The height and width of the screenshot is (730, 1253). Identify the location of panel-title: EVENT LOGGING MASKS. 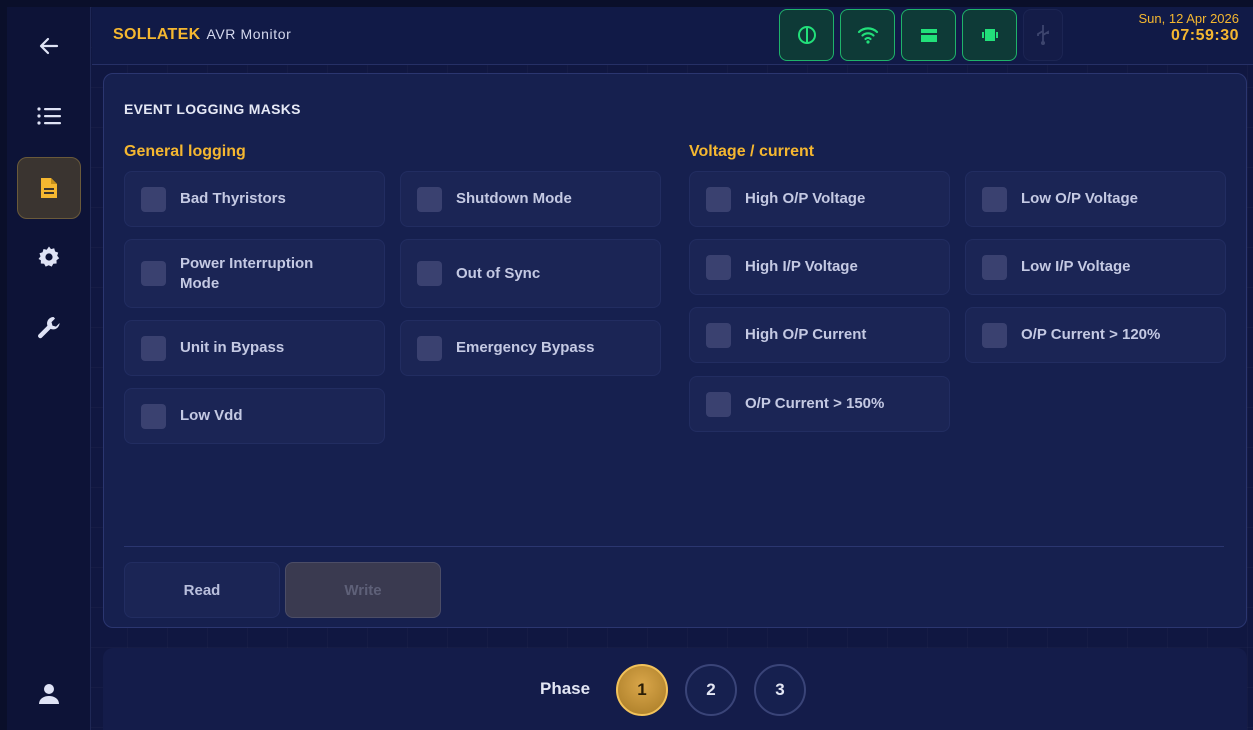
(212, 109).